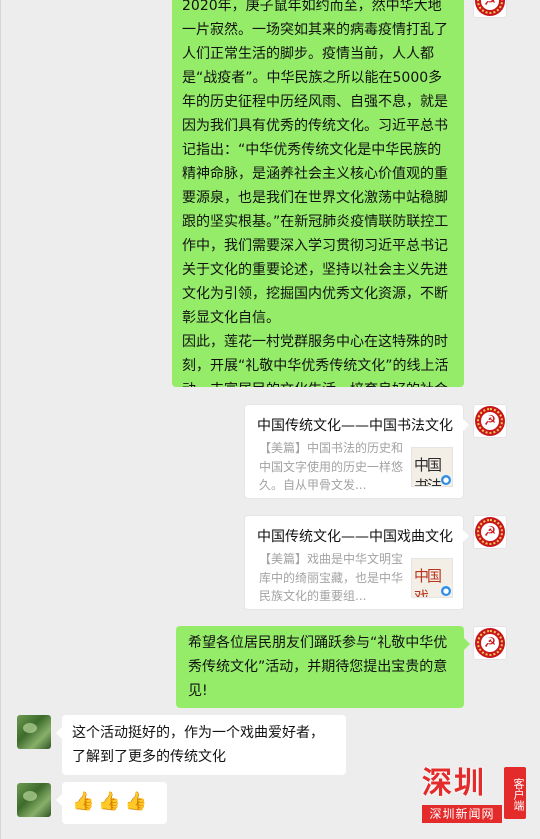 This screenshot has height=839, width=540. I want to click on hope-message-bubble: 希望各位居民朋友们踊跃参与“礼敬中华优秀传统文化”活动，并期待您提出宝贵的意见!, so click(323, 667).